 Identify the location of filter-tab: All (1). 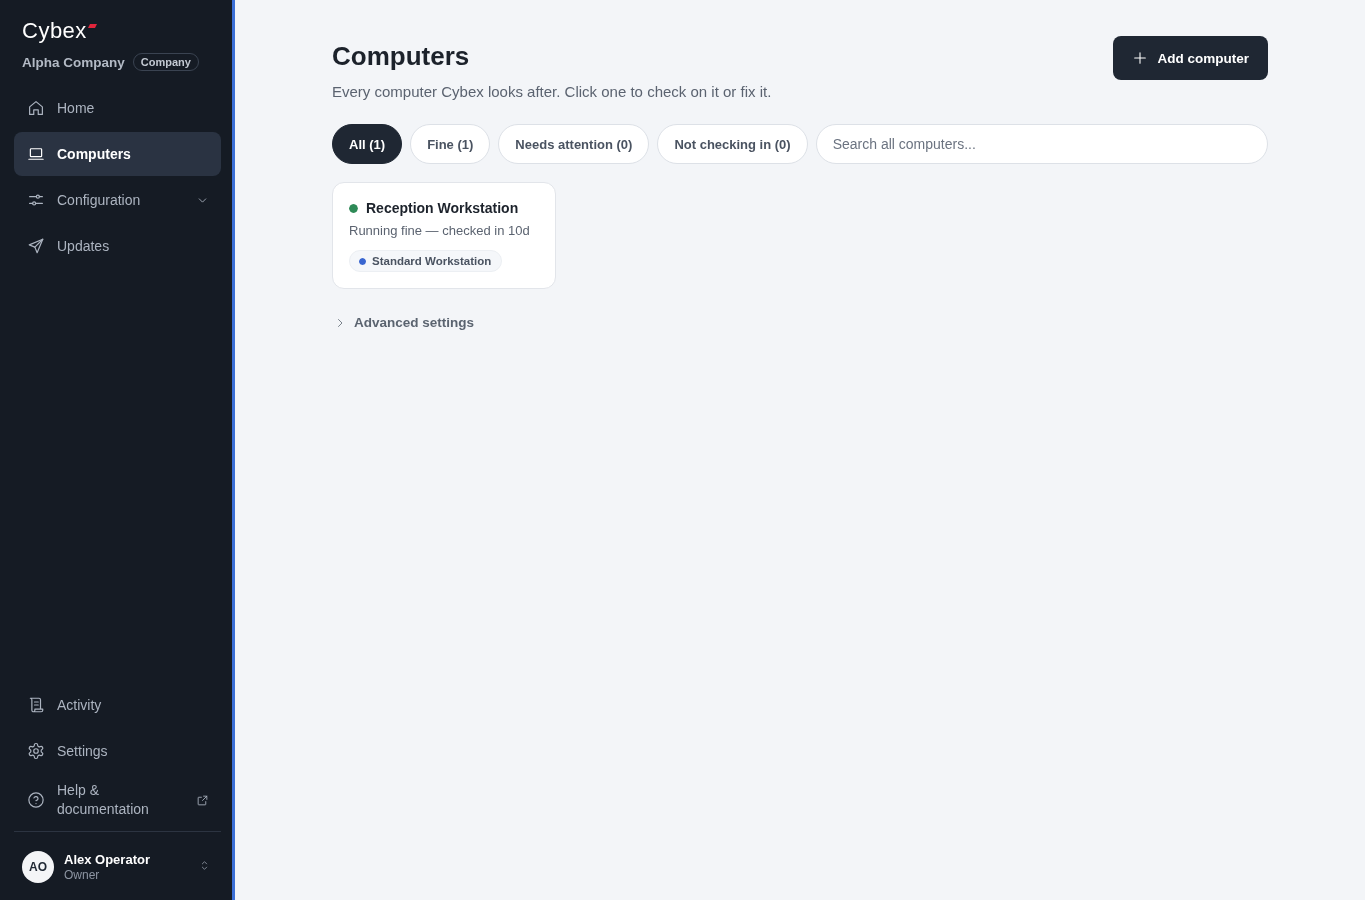
(367, 144).